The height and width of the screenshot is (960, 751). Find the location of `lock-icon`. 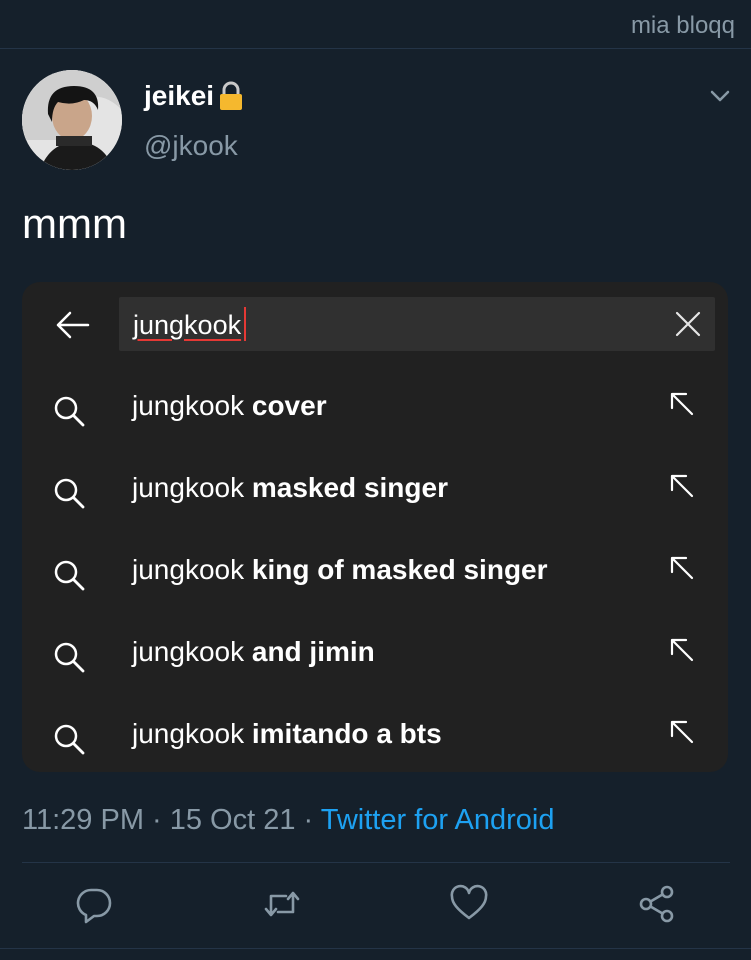

lock-icon is located at coordinates (231, 95).